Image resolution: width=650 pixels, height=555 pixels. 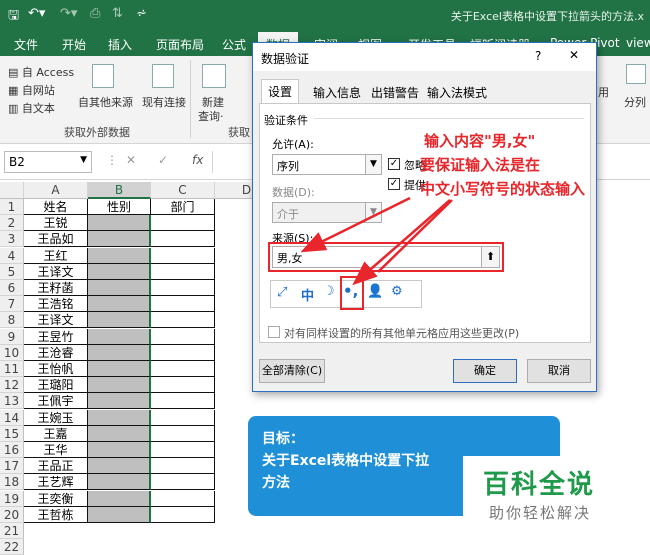 I want to click on watermark-logo: 百科全说 助你轻松解决, so click(x=543, y=495).